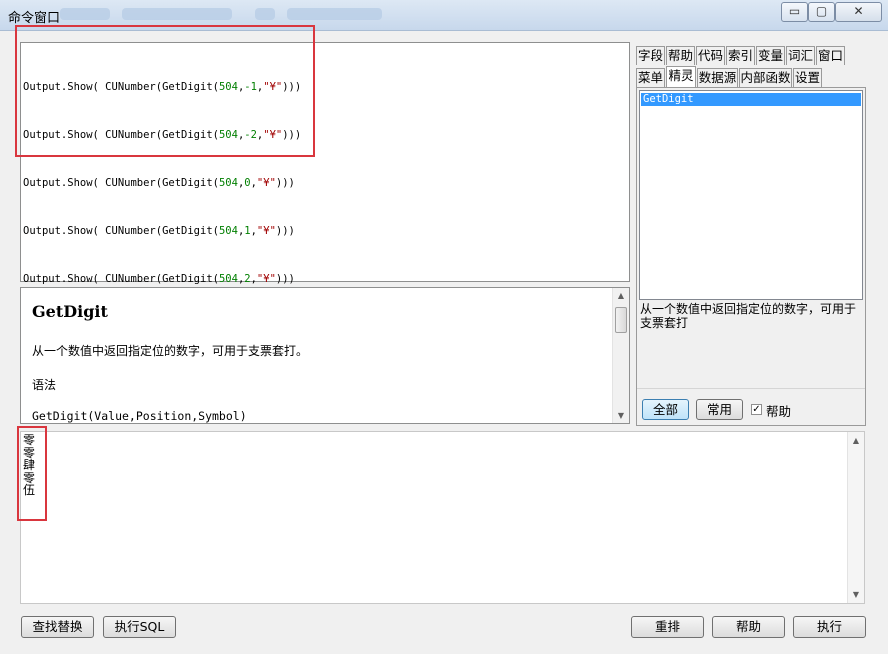 The width and height of the screenshot is (888, 654). Describe the element at coordinates (667, 627) in the screenshot. I see `rearrange-button: 重排` at that location.